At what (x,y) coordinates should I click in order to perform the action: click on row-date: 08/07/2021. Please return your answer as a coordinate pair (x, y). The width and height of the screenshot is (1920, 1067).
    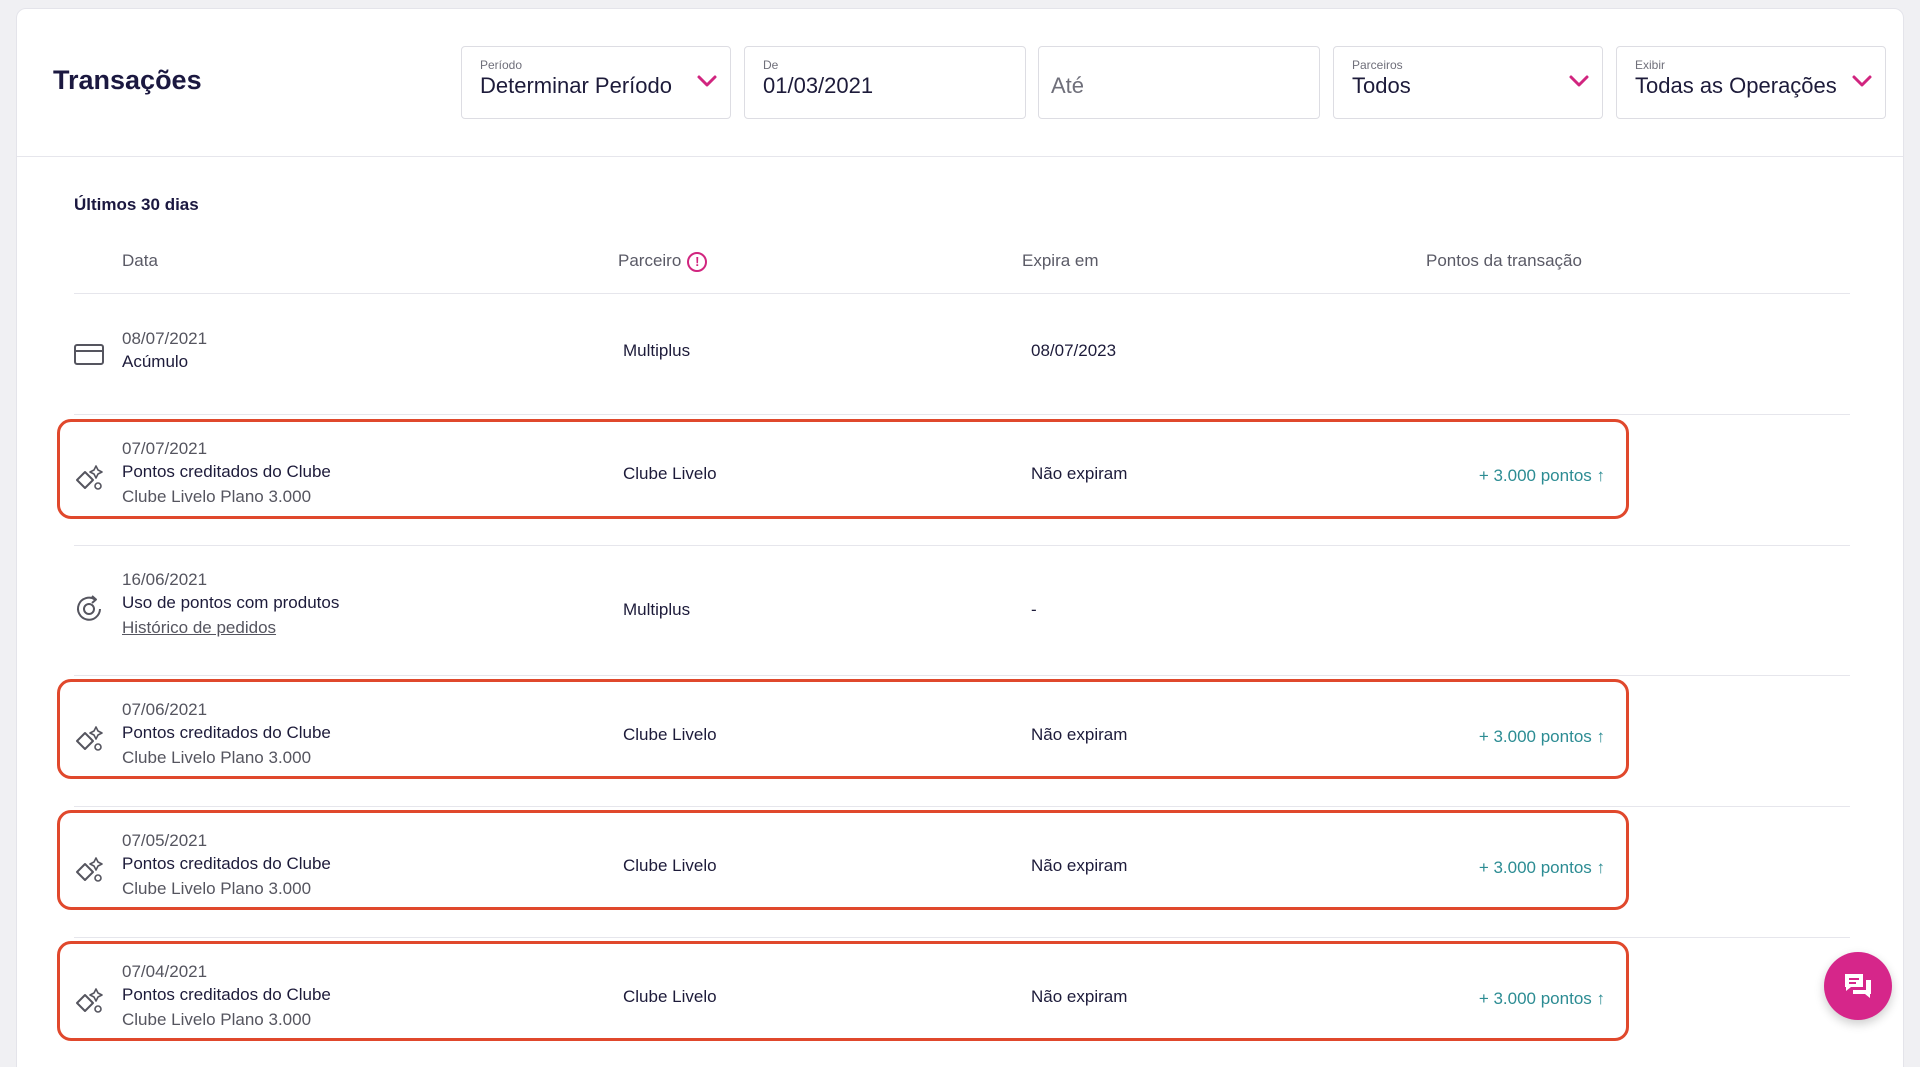
    Looking at the image, I should click on (165, 338).